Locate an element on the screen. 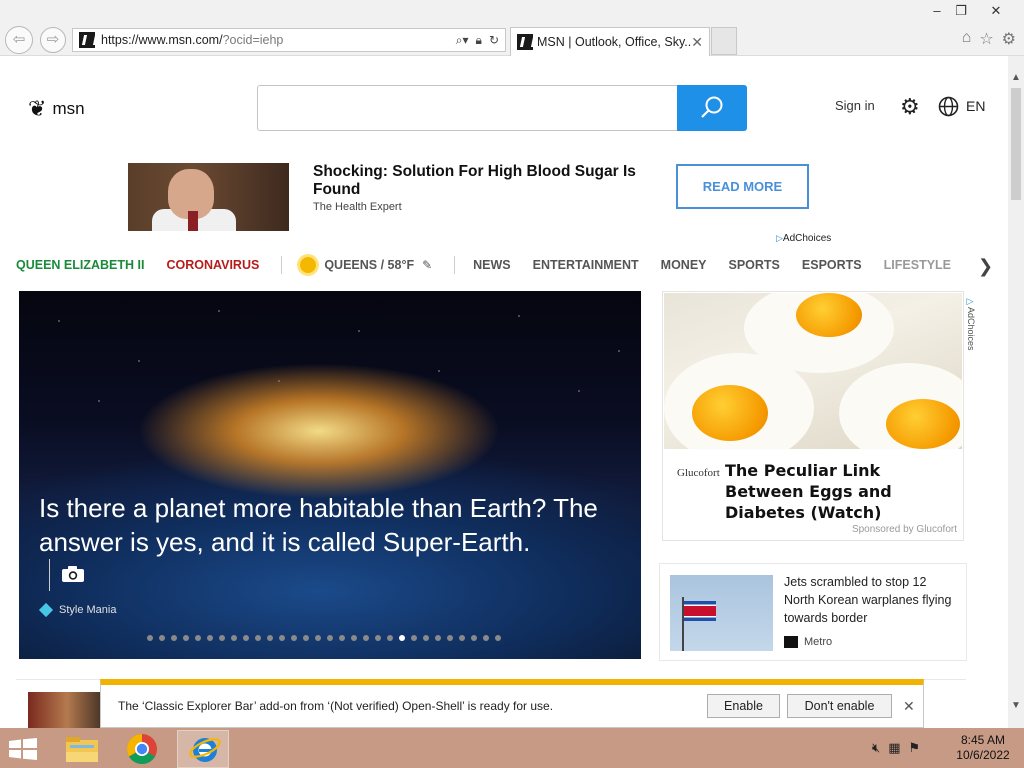  windows-start-icon is located at coordinates (23, 749).